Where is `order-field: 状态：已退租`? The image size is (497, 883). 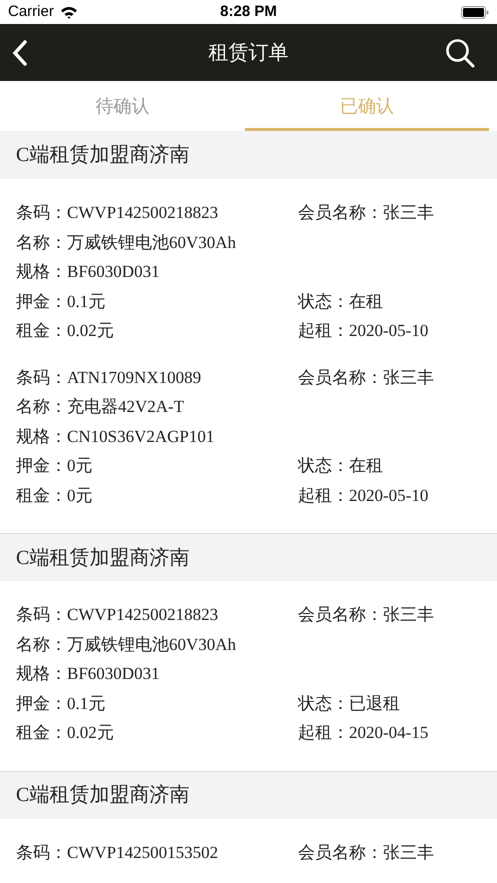 order-field: 状态：已退租 is located at coordinates (349, 703).